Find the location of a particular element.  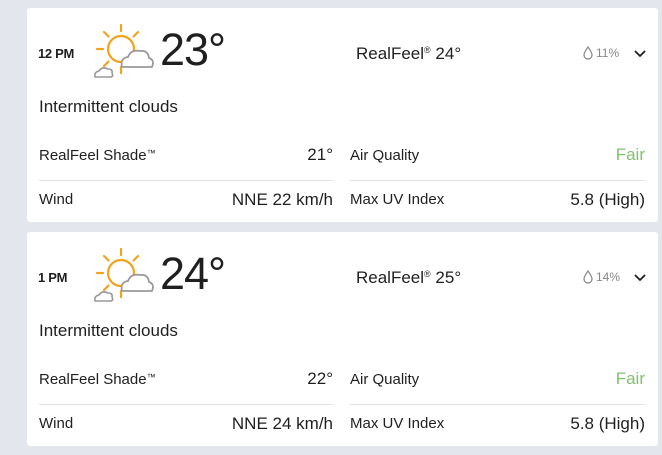

precip-value: 14% is located at coordinates (608, 277).